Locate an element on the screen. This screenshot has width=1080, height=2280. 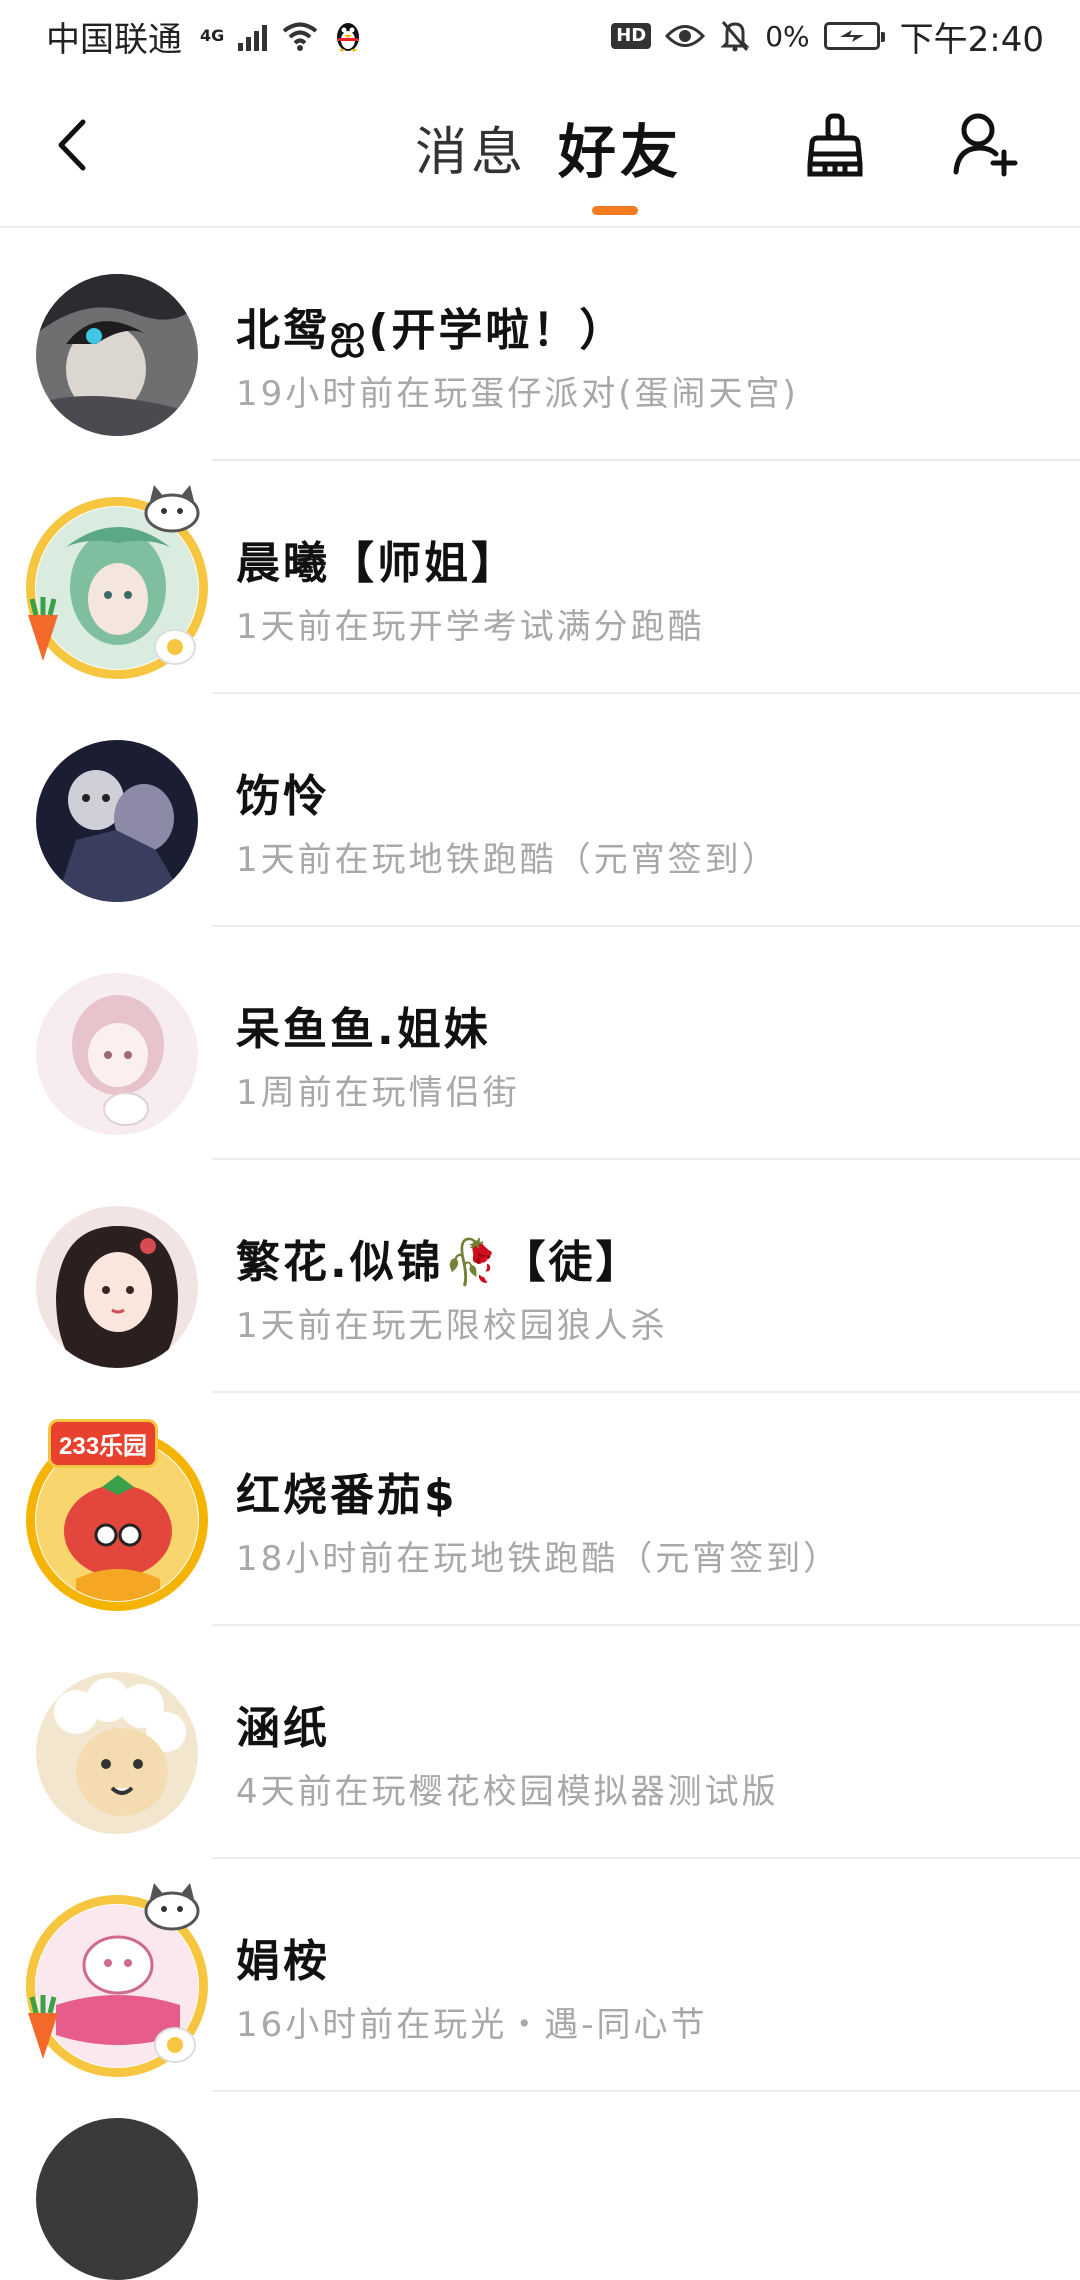
friend-name: 呆鱼鱼.姐妹 is located at coordinates (363, 1029).